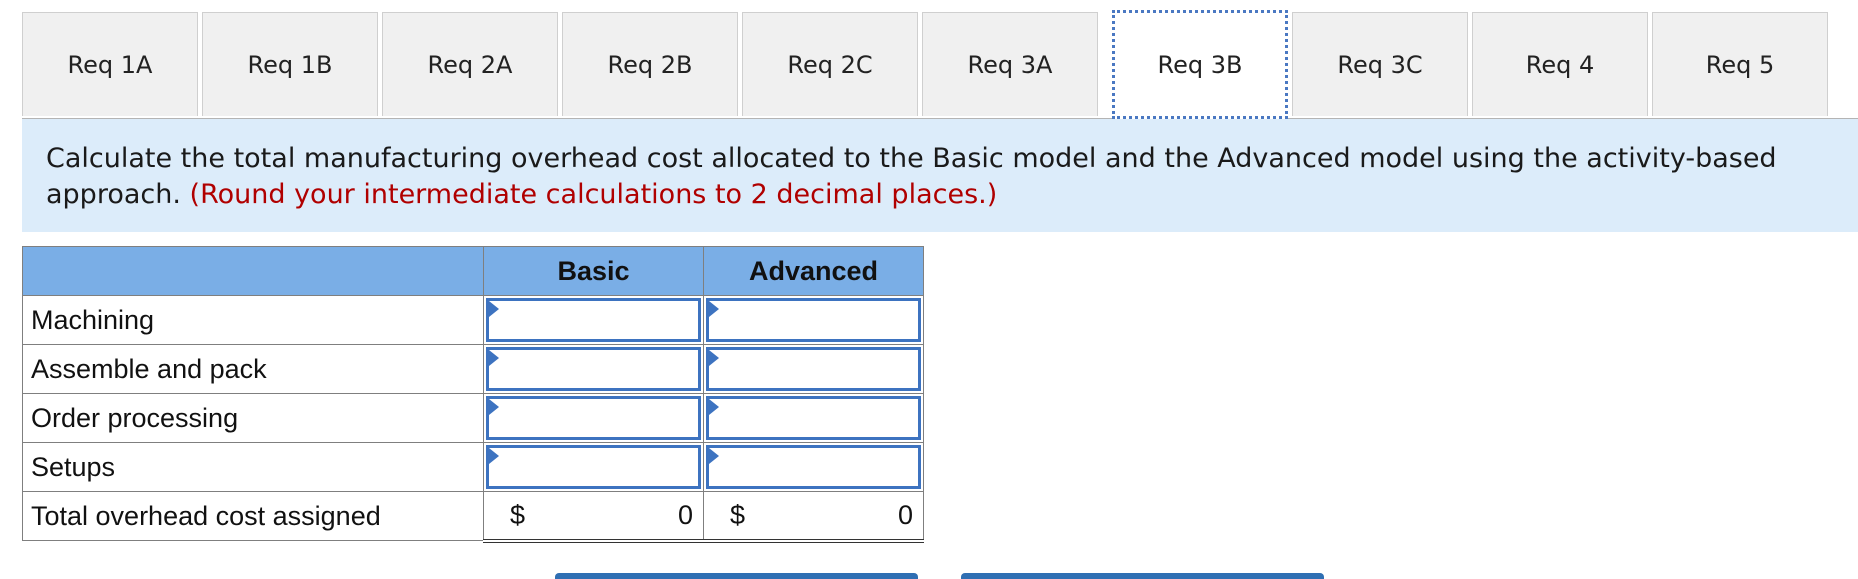 This screenshot has width=1858, height=579. What do you see at coordinates (736, 576) in the screenshot?
I see `previous-button` at bounding box center [736, 576].